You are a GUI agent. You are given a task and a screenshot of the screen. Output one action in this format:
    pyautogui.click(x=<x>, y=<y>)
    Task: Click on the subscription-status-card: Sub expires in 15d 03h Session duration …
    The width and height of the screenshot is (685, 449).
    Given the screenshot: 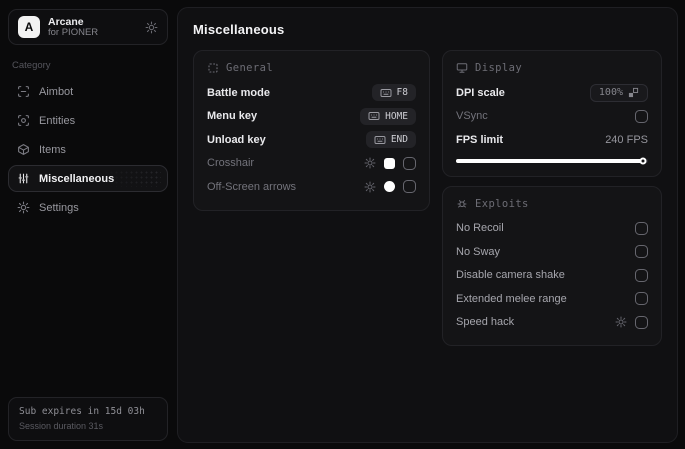 What is the action you would take?
    pyautogui.click(x=88, y=419)
    